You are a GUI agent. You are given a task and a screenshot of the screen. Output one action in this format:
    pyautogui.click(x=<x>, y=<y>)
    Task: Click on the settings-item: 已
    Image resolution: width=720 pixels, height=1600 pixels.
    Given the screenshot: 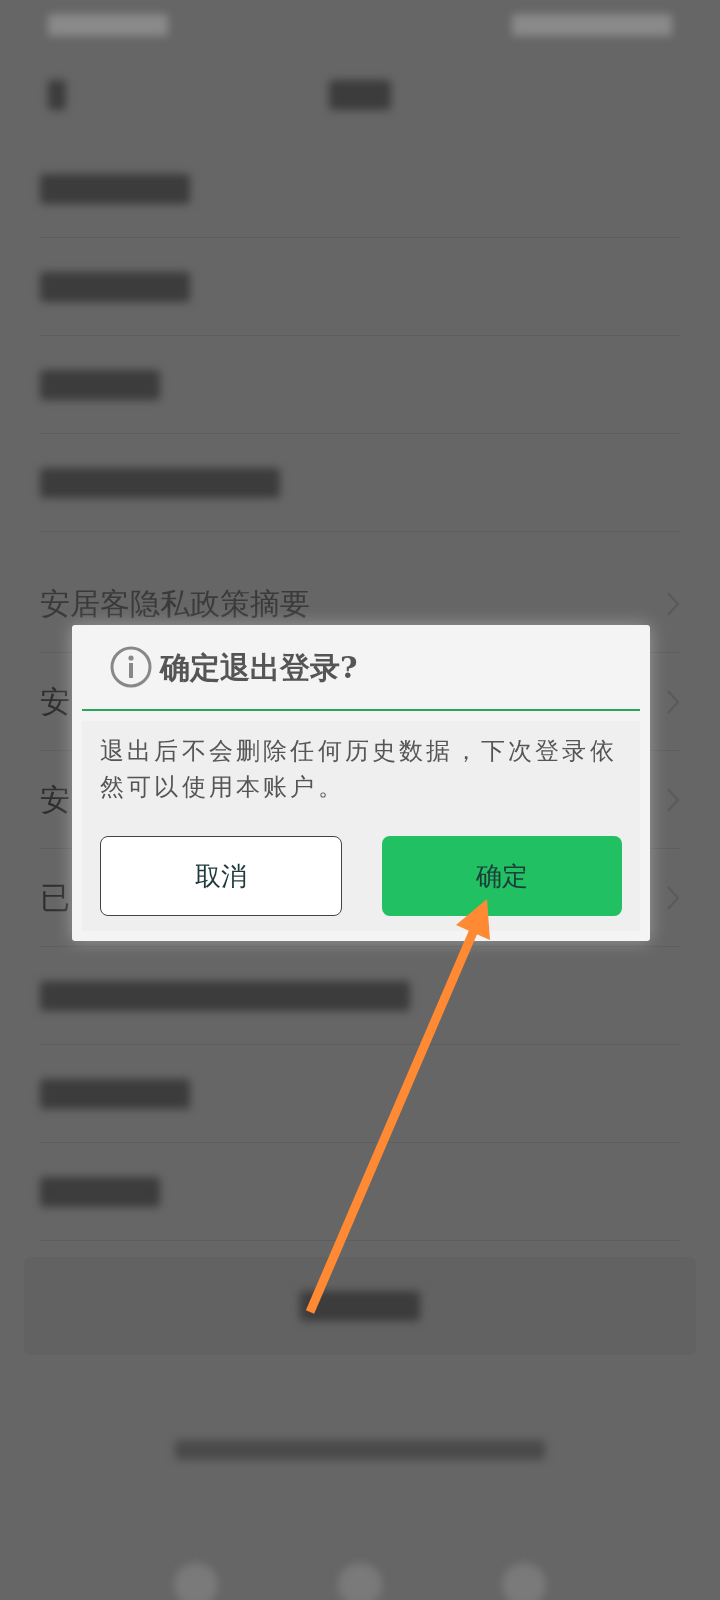 What is the action you would take?
    pyautogui.click(x=55, y=897)
    